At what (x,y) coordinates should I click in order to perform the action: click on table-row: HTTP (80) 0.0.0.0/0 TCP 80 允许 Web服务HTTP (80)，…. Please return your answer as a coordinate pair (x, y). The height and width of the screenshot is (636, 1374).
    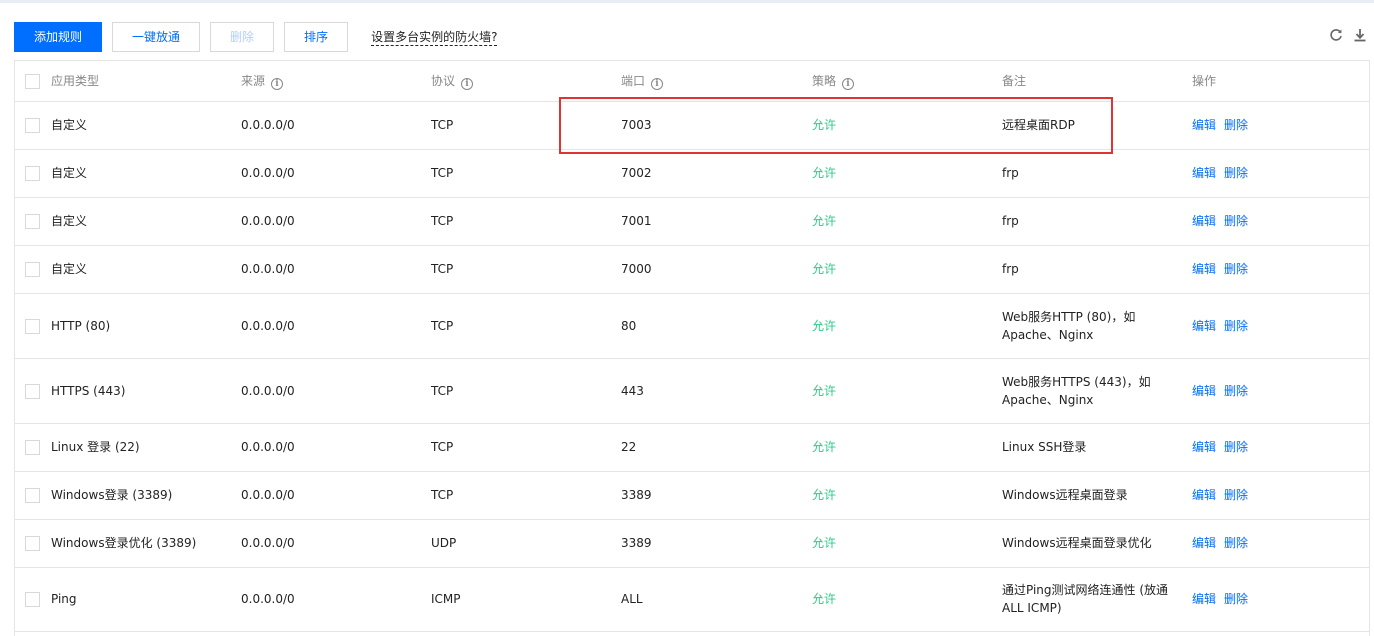
    Looking at the image, I should click on (692, 326).